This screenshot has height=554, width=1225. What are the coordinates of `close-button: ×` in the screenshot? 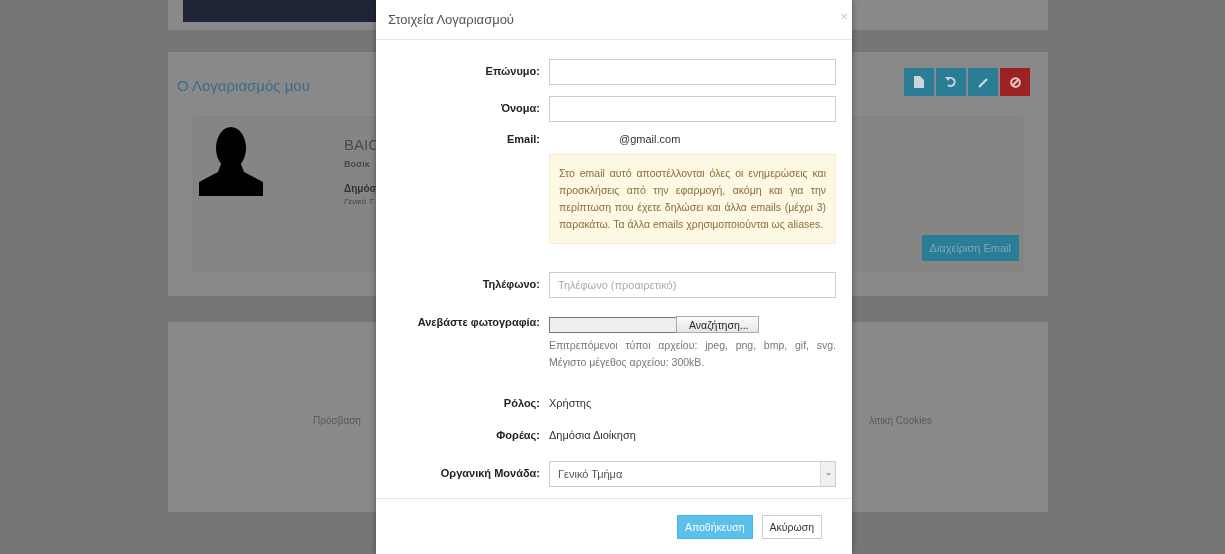 It's located at (844, 19).